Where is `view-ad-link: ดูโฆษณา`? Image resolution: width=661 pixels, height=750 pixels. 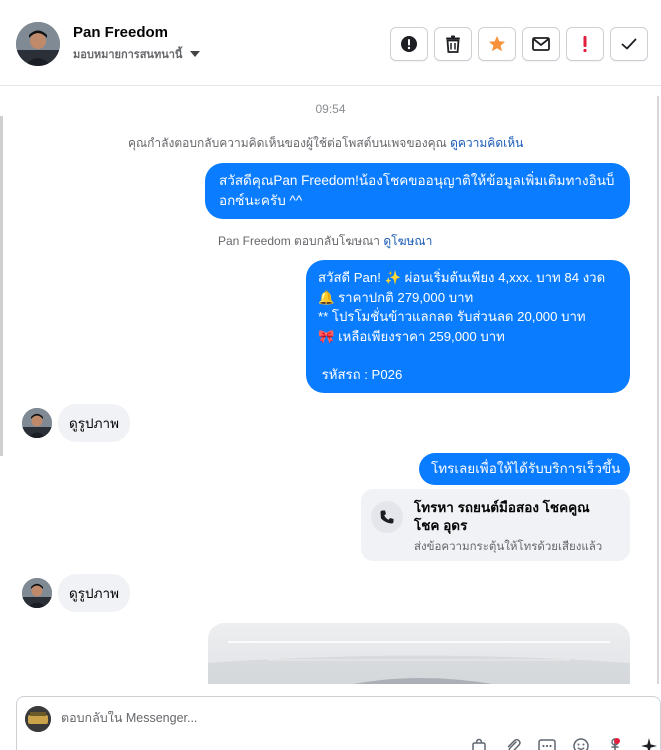
view-ad-link: ดูโฆษณา is located at coordinates (407, 241).